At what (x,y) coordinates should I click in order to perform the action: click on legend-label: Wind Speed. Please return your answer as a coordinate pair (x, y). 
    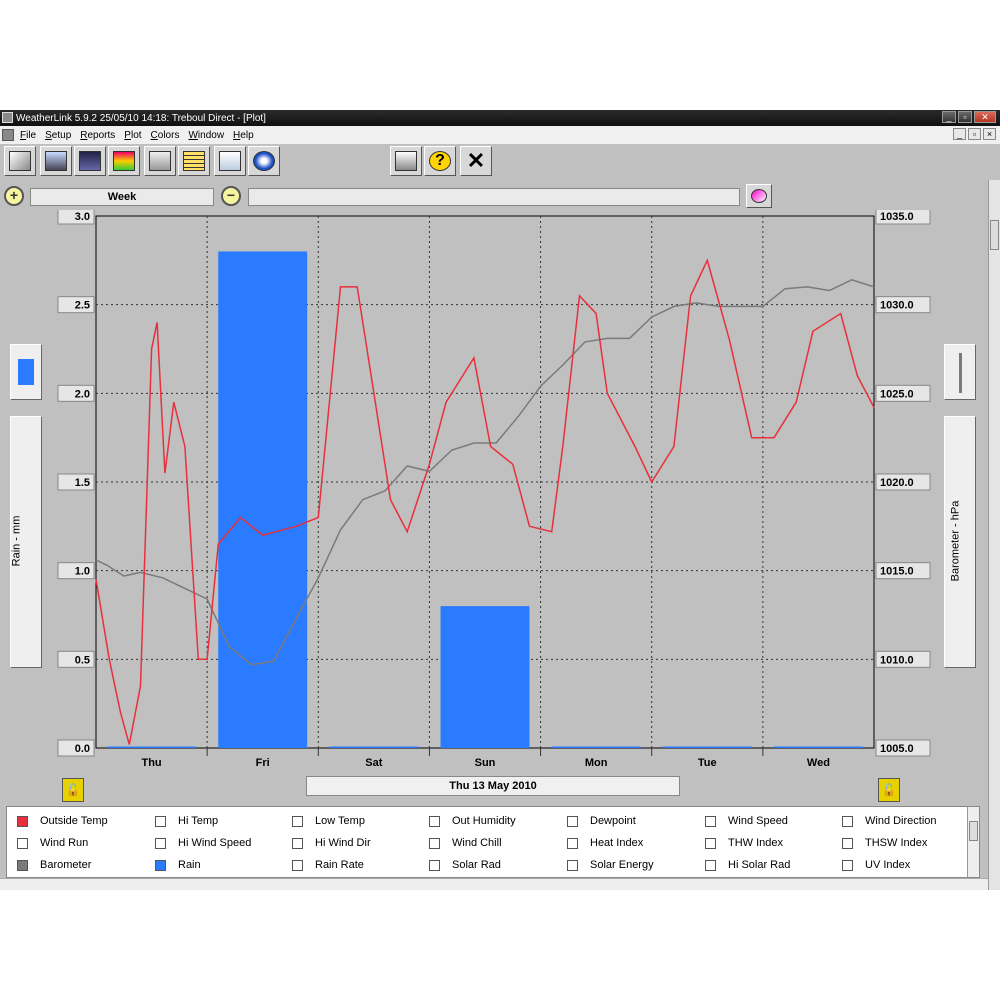
    Looking at the image, I should click on (758, 821).